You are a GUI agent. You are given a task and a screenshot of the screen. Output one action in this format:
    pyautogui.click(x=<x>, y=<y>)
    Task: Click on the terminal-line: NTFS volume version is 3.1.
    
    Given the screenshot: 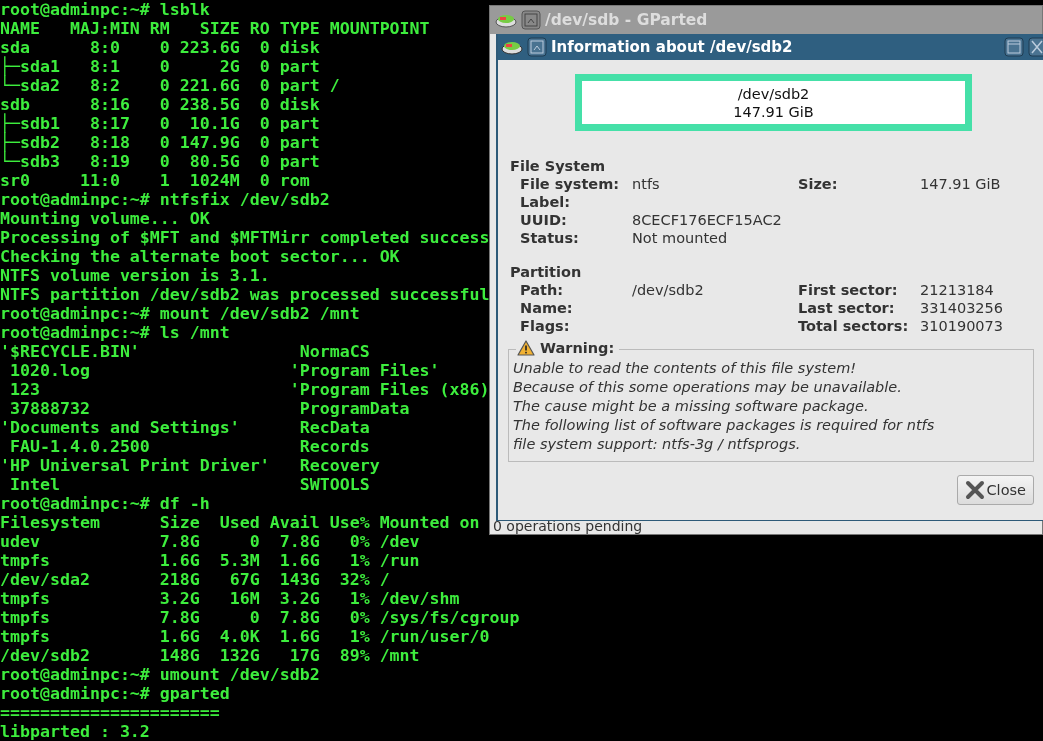 What is the action you would take?
    pyautogui.click(x=135, y=275)
    